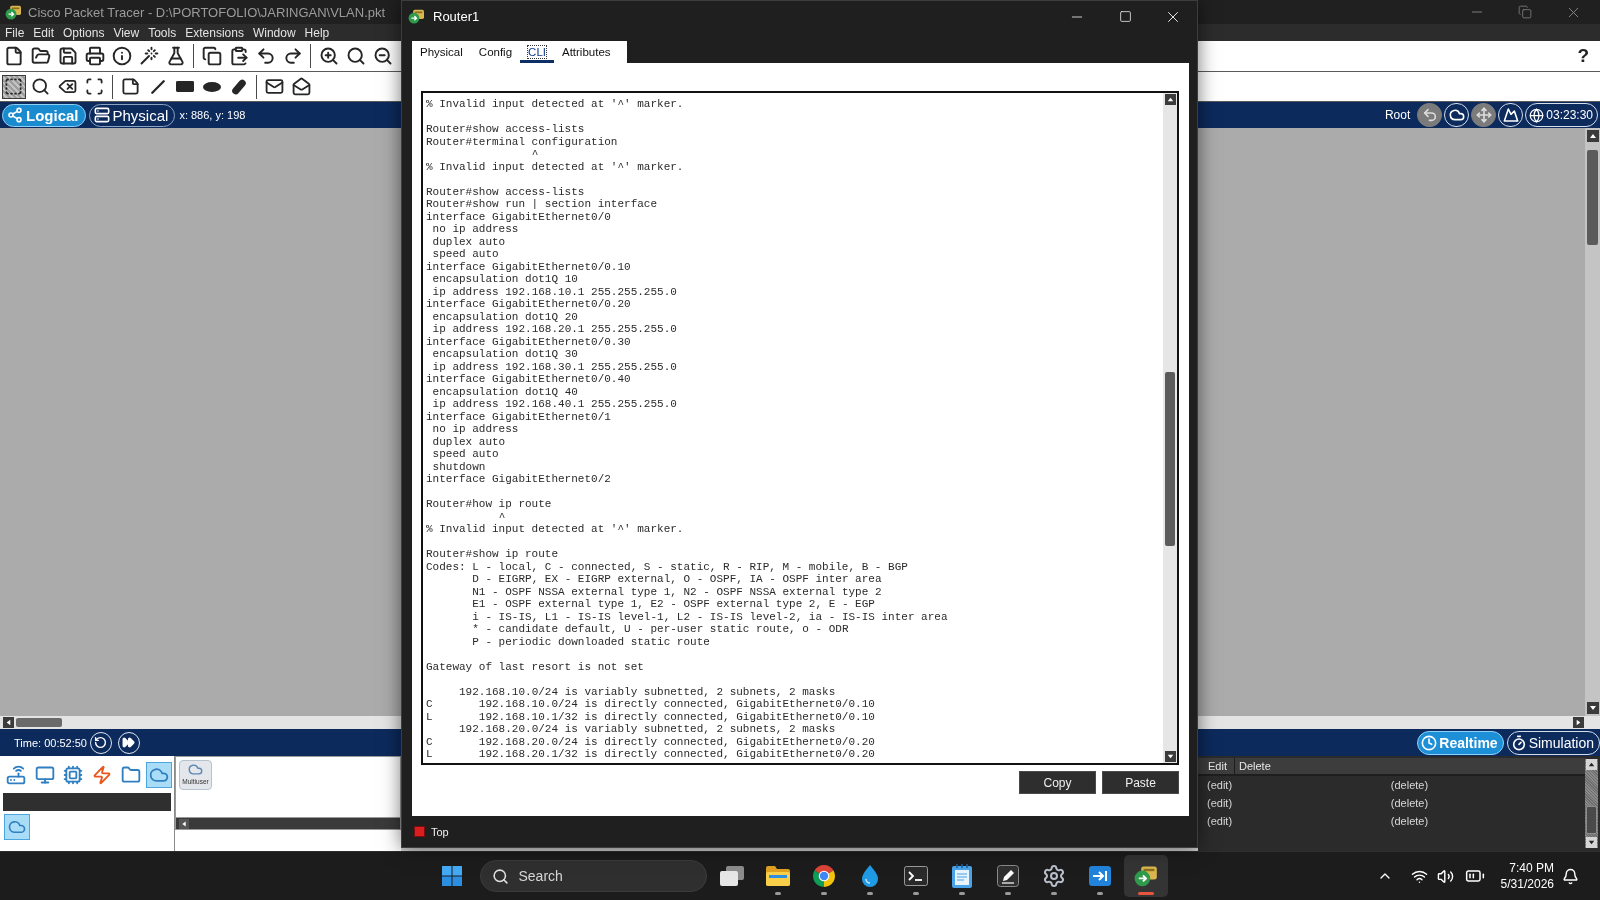 The height and width of the screenshot is (900, 1600). What do you see at coordinates (591, 641) in the screenshot?
I see `terminal-line: P - periodic downloaded static route` at bounding box center [591, 641].